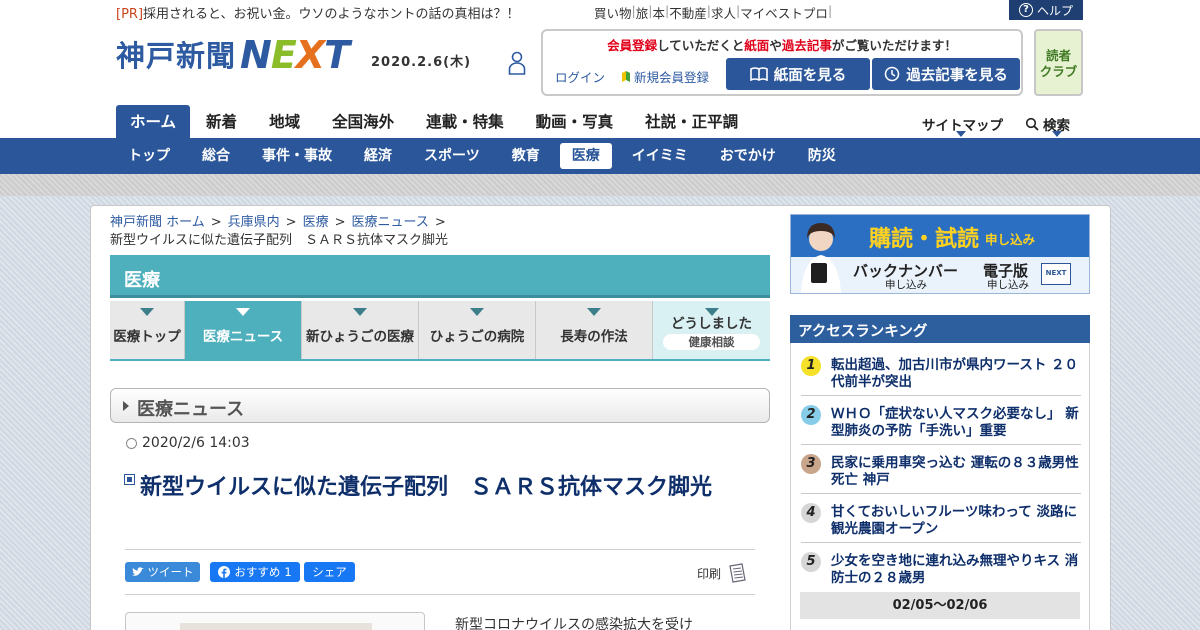 This screenshot has height=630, width=1200. What do you see at coordinates (660, 156) in the screenshot?
I see `subnav-iimimi: イイミミ` at bounding box center [660, 156].